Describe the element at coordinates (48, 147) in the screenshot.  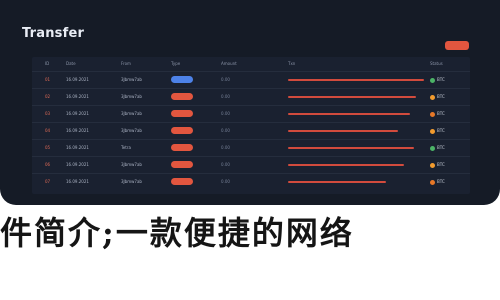
I see `row-id: 05` at that location.